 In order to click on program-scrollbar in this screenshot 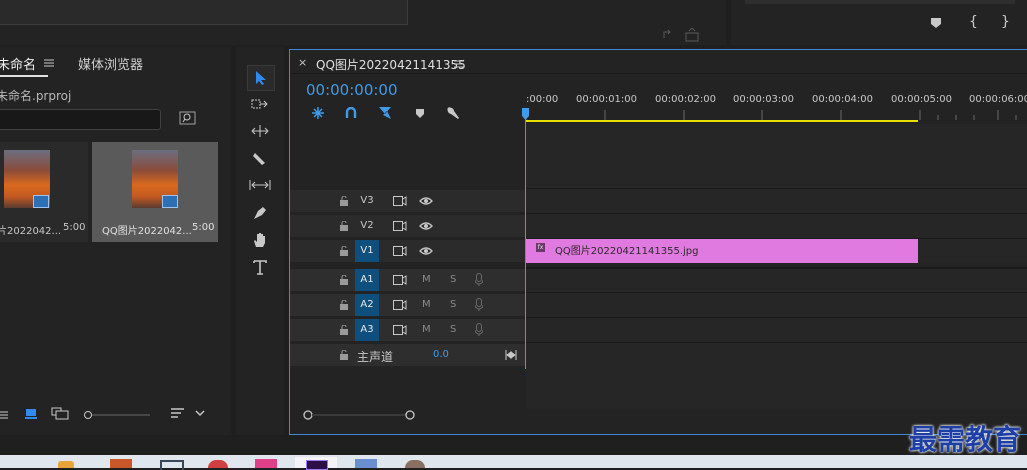, I will do `click(880, 2)`.